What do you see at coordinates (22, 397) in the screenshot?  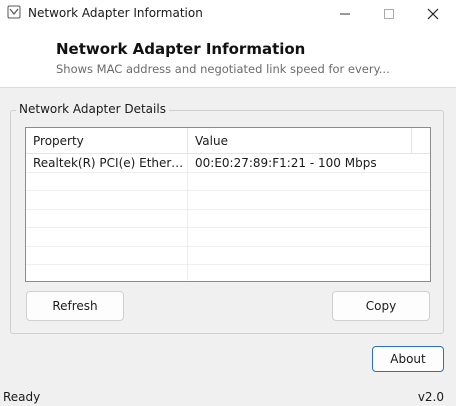 I see `status-text: Ready` at bounding box center [22, 397].